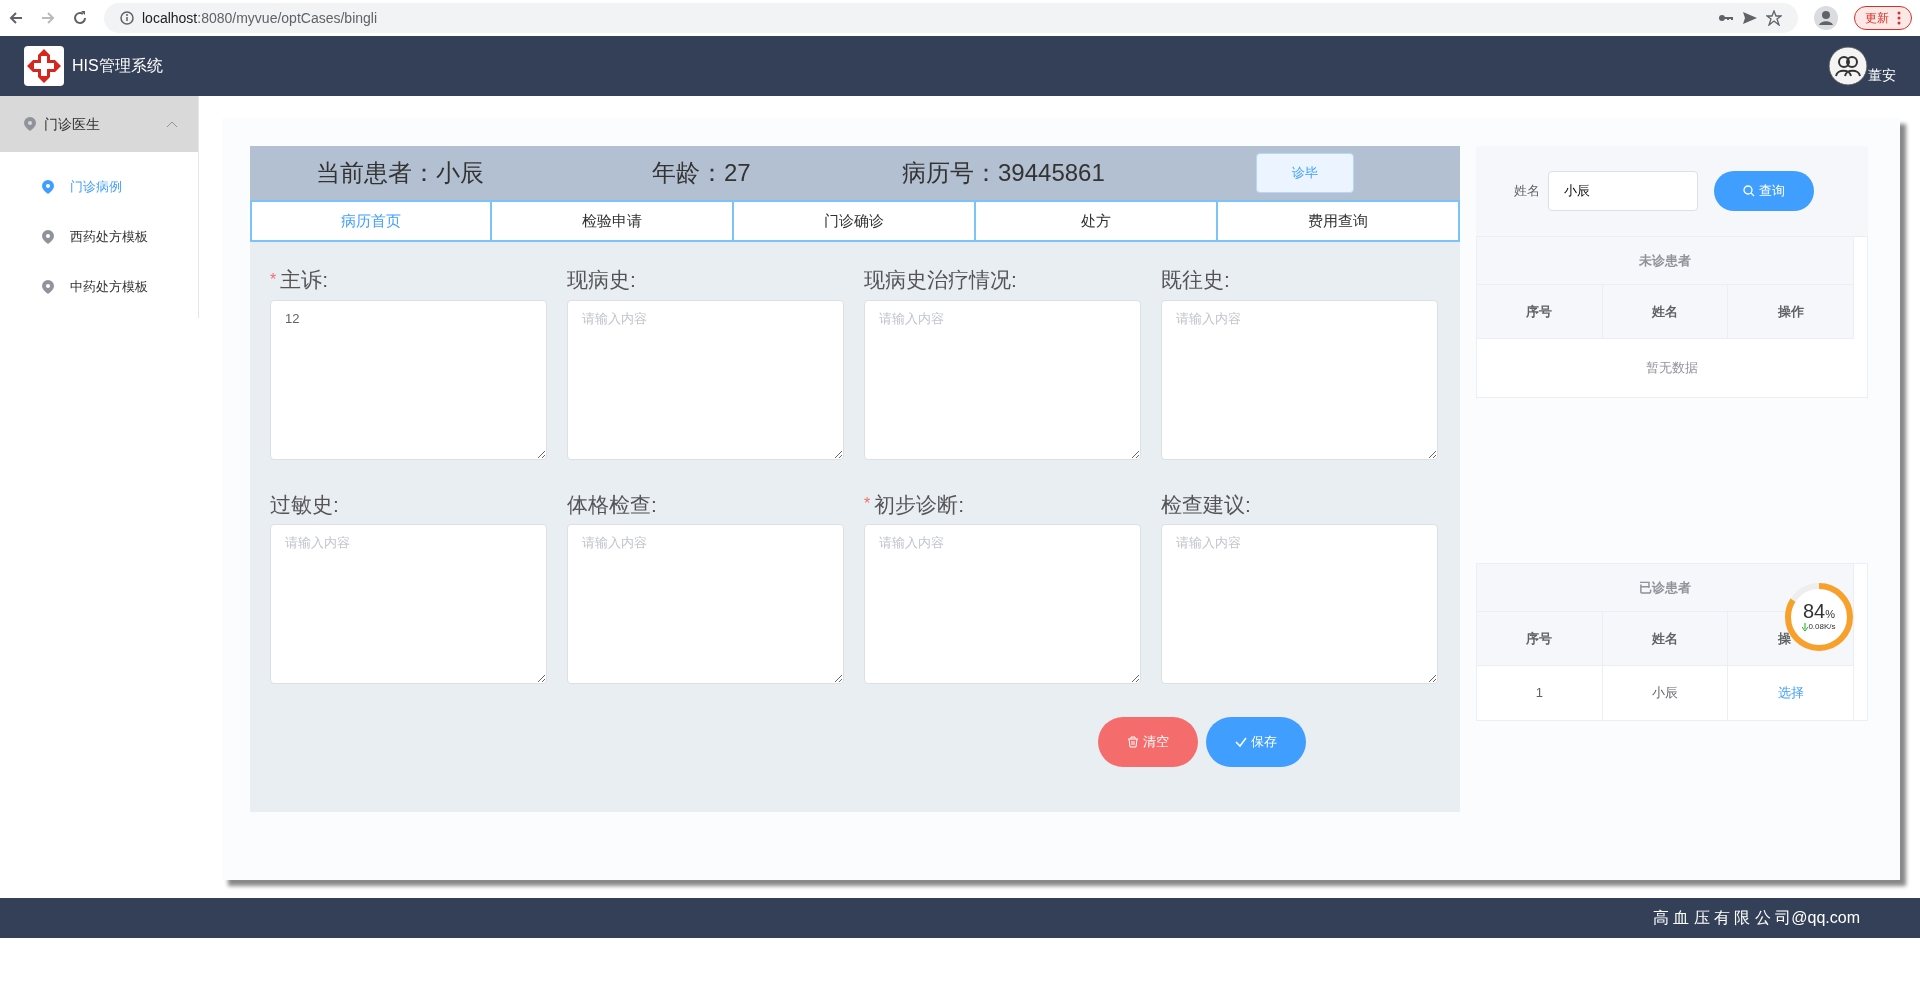 The width and height of the screenshot is (1920, 1004). What do you see at coordinates (304, 504) in the screenshot?
I see `field-label: 过敏史:` at bounding box center [304, 504].